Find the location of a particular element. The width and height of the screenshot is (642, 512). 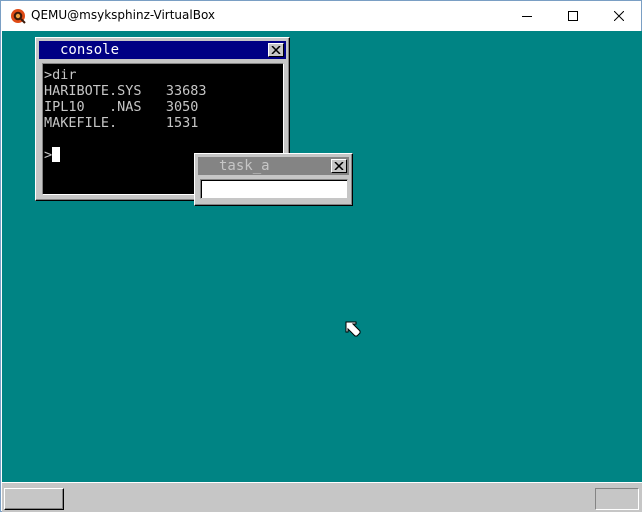

maximize-icon is located at coordinates (573, 16).